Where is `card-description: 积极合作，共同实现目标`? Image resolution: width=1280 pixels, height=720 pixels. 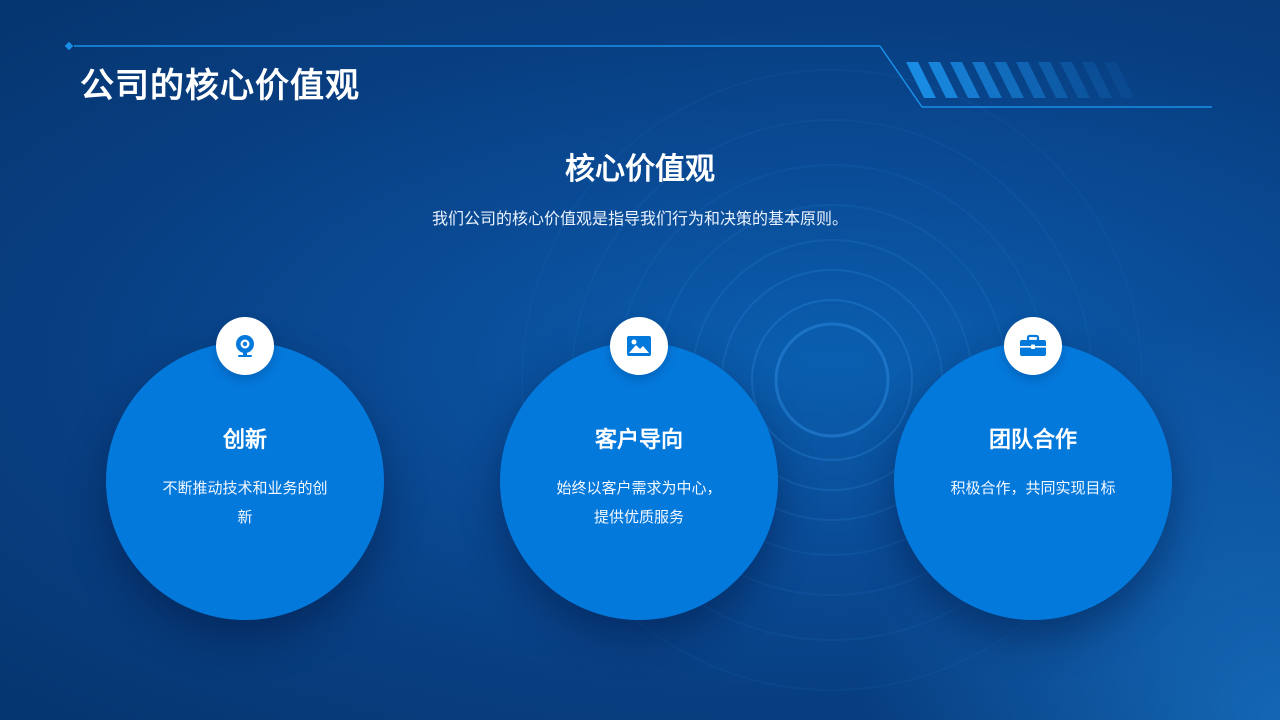 card-description: 积极合作，共同实现目标 is located at coordinates (1033, 488).